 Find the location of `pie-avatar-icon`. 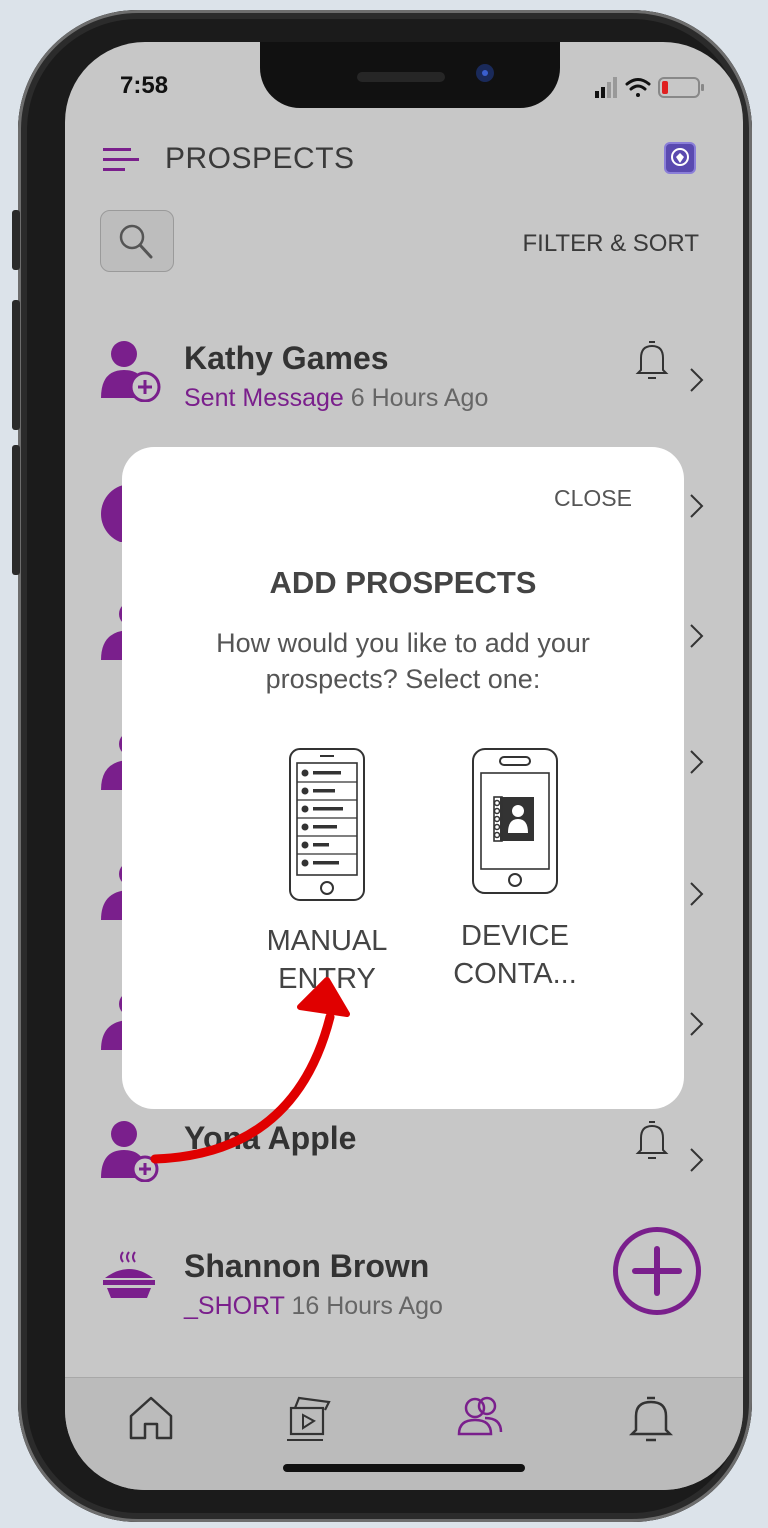

pie-avatar-icon is located at coordinates (131, 1279).